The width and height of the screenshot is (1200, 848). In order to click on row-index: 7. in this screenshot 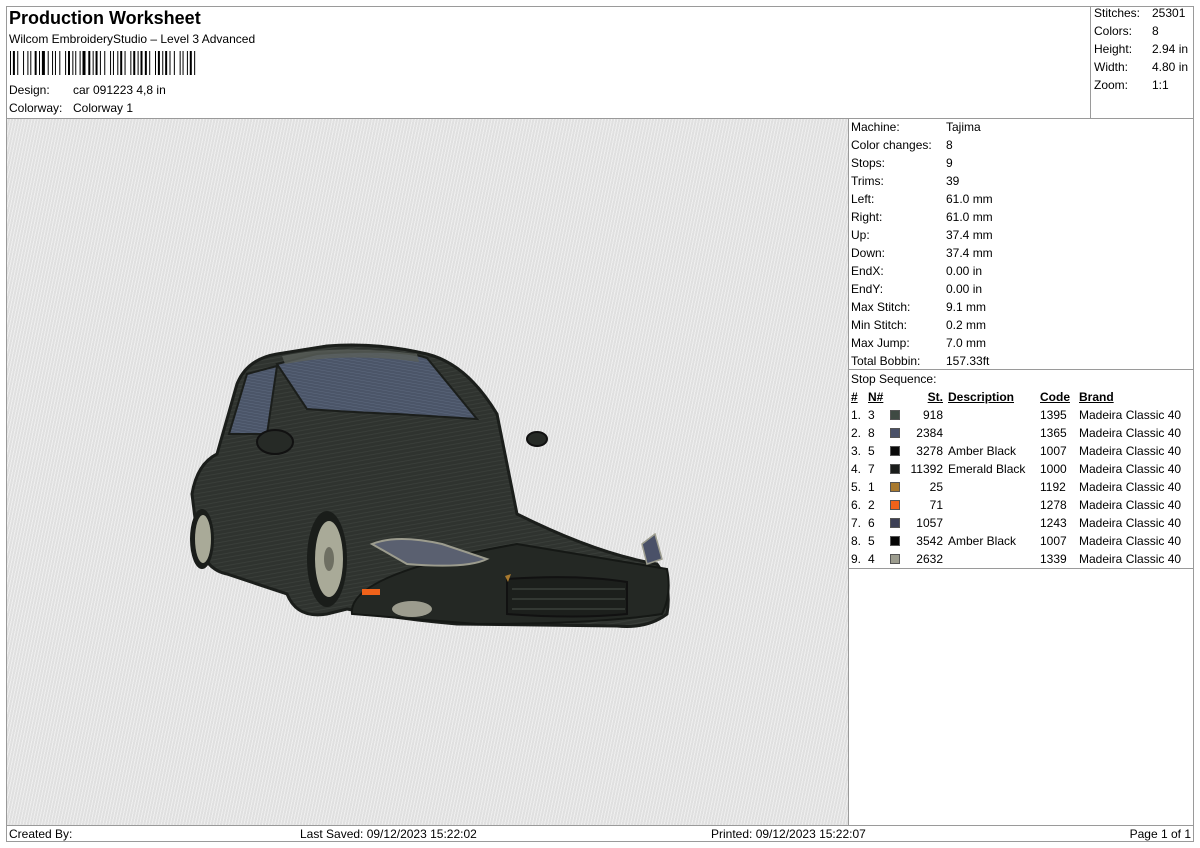, I will do `click(856, 523)`.